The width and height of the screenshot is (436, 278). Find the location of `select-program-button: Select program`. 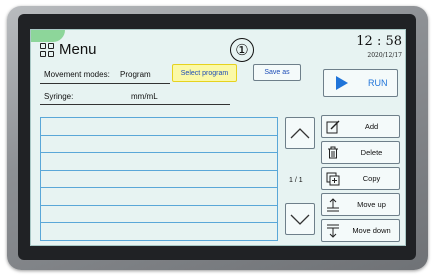

select-program-button: Select program is located at coordinates (204, 73).